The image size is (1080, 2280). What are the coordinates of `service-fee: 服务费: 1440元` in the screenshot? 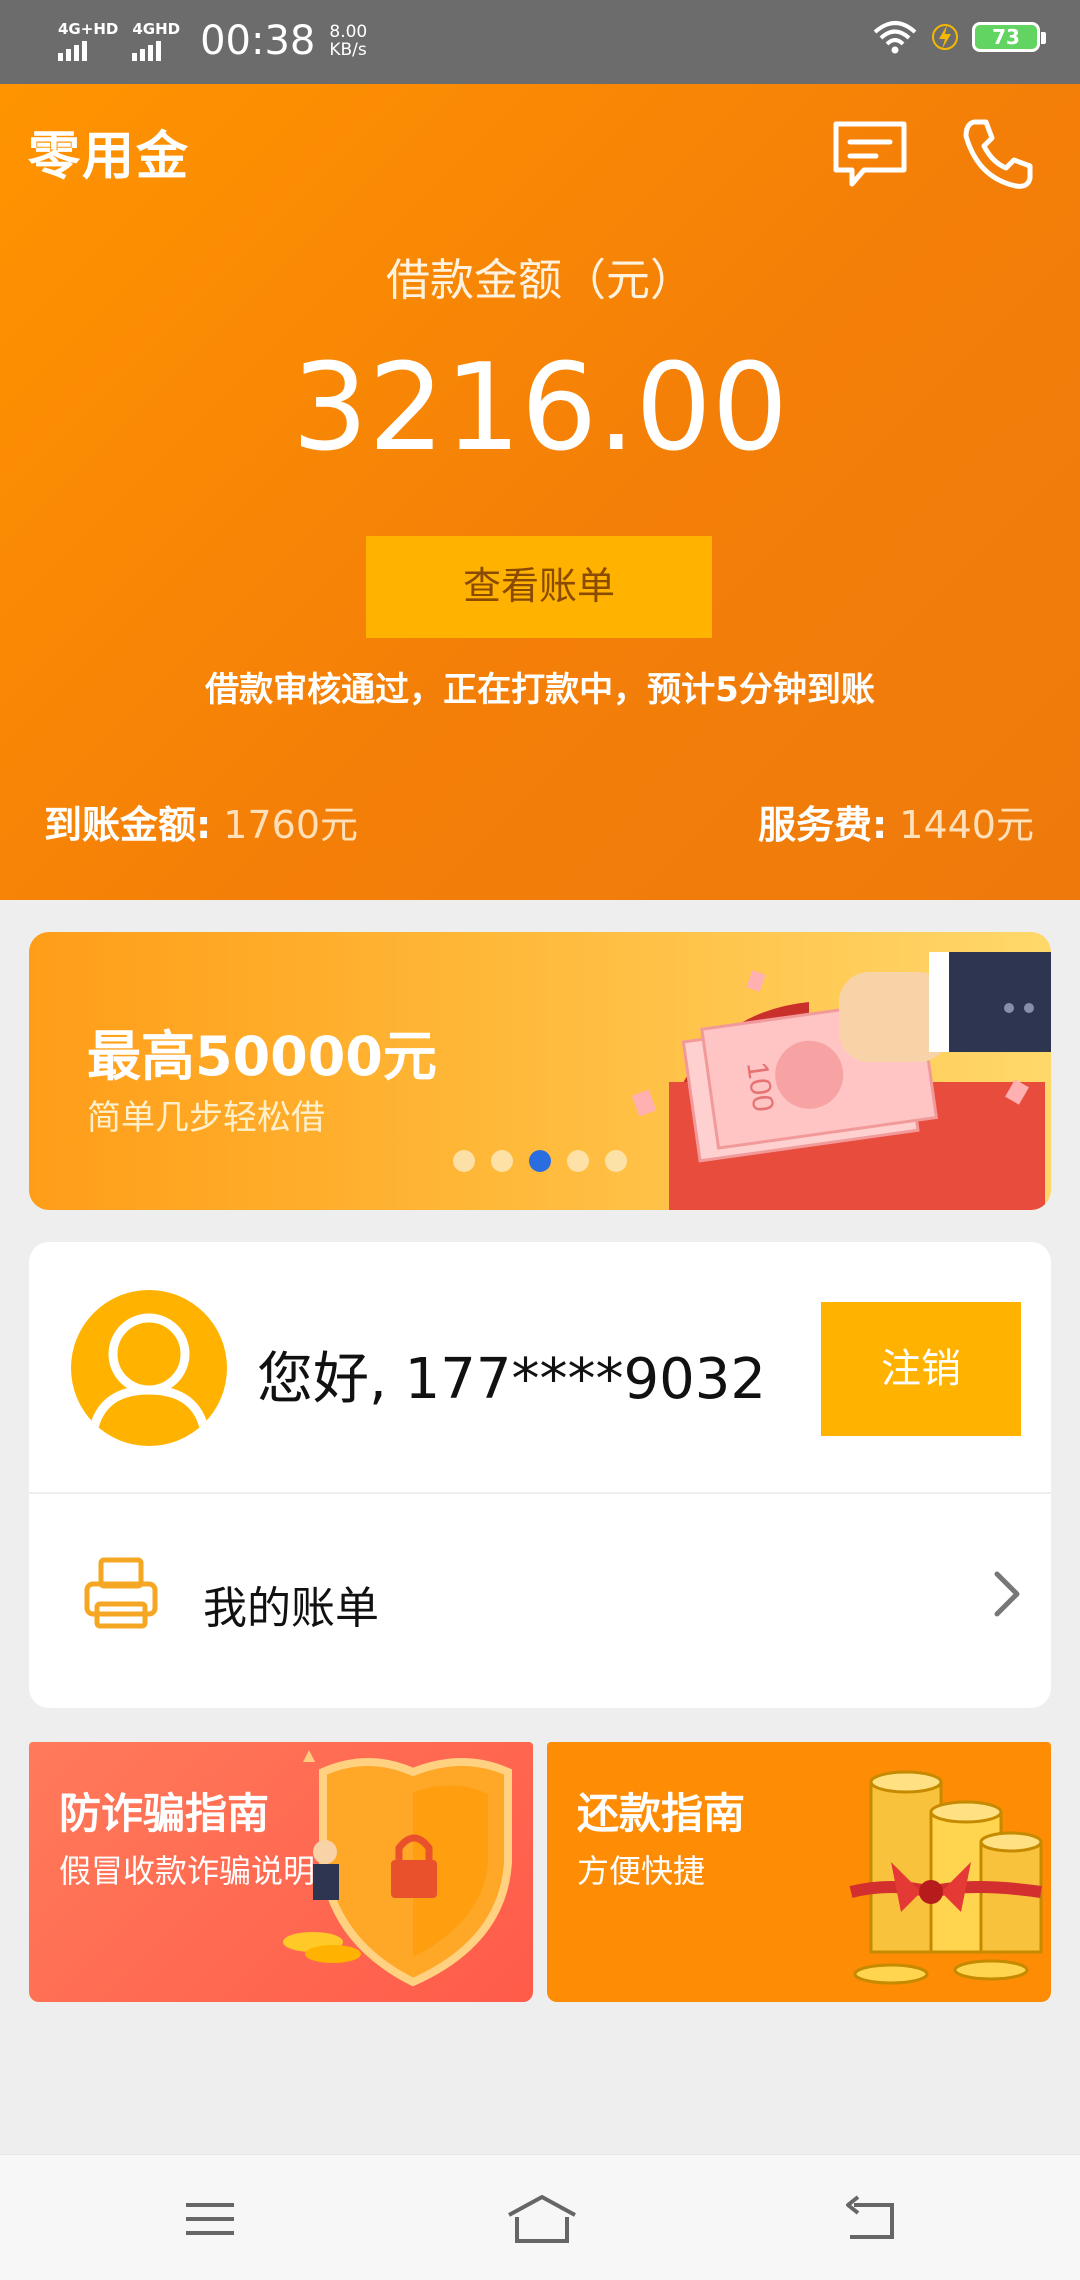 It's located at (896, 821).